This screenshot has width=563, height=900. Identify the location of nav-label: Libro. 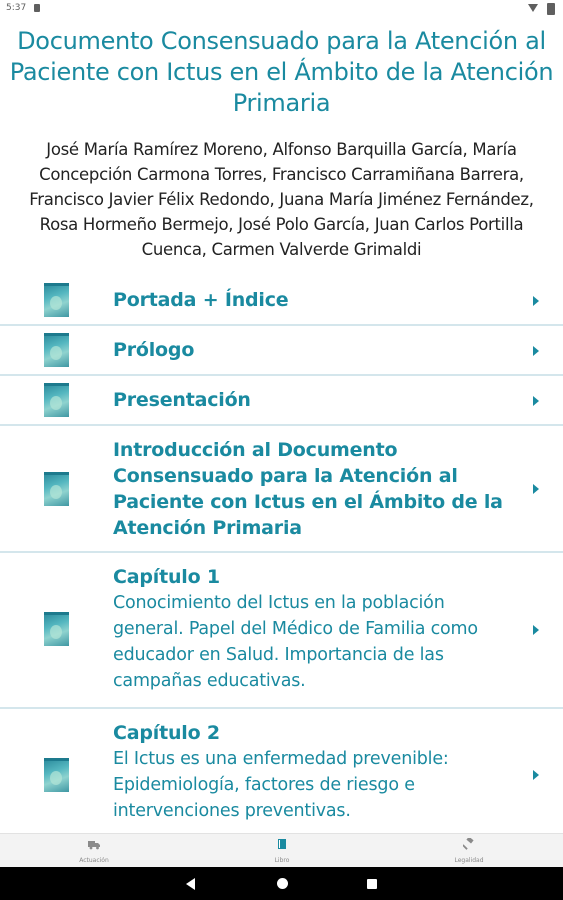
(282, 860).